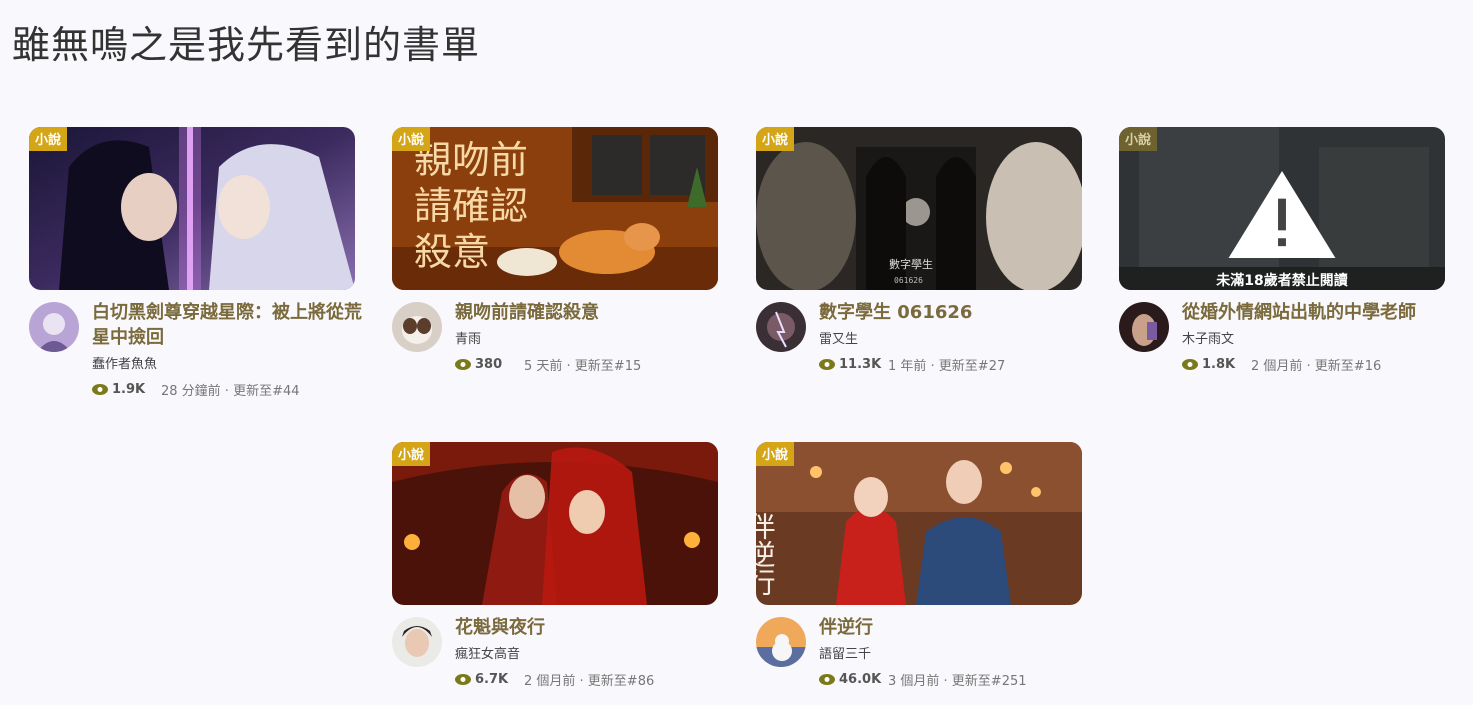 The image size is (1473, 705). I want to click on cover-text-line: 請確認, so click(471, 206).